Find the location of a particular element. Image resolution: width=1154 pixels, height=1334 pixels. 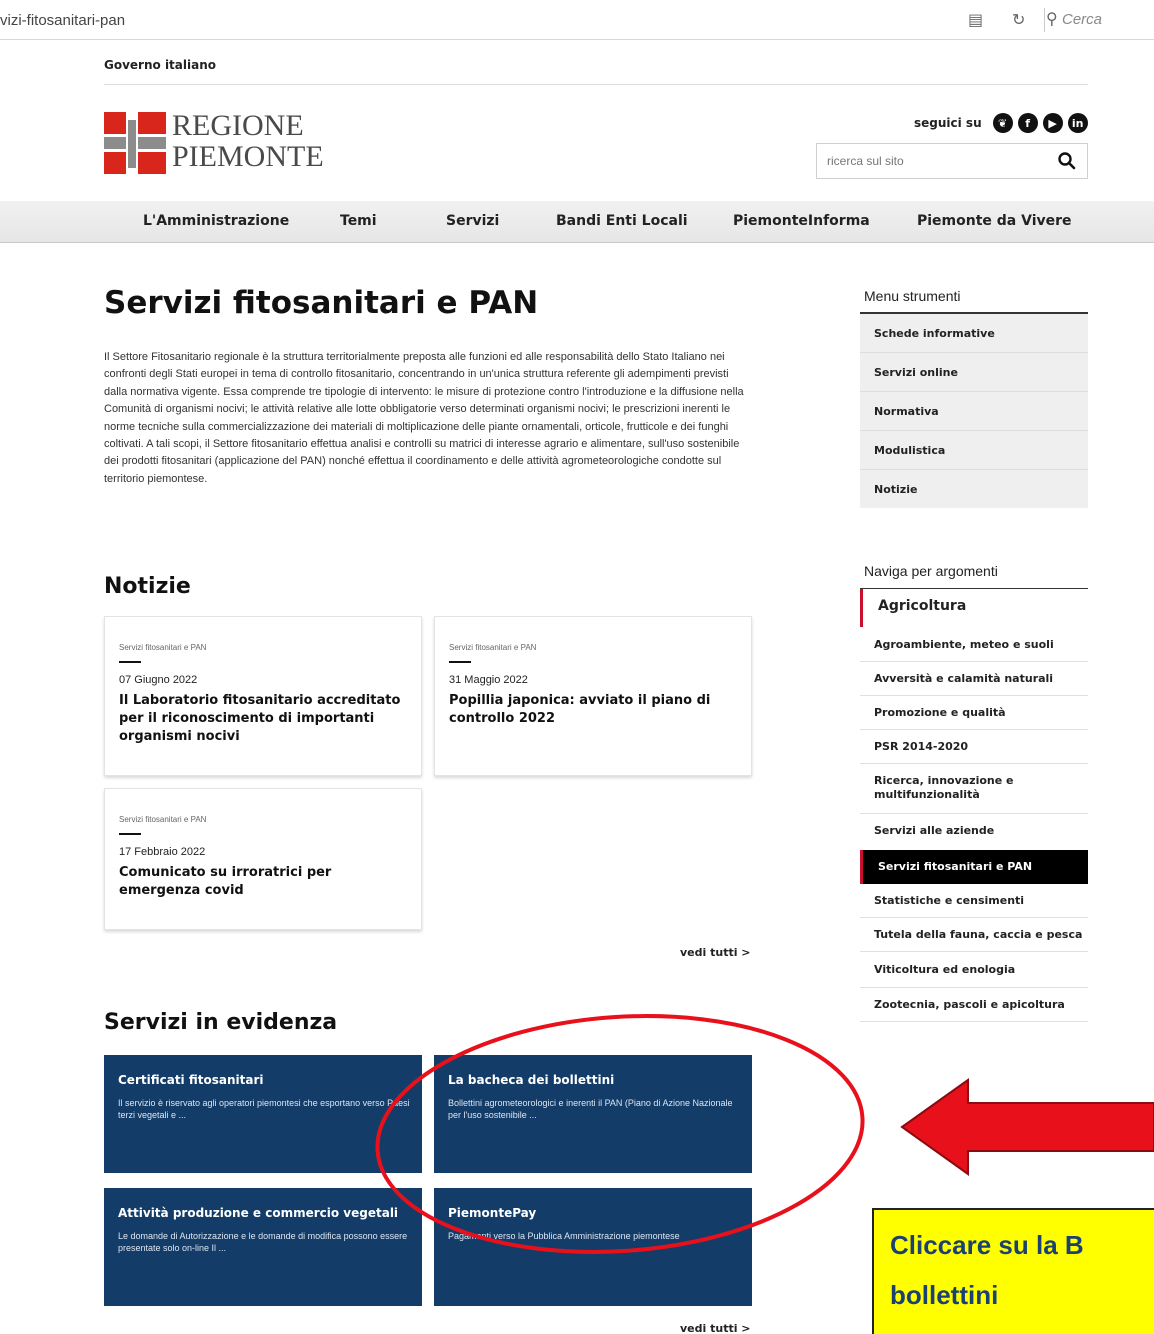

tool-item-modulistica: Modulistica is located at coordinates (974, 450).